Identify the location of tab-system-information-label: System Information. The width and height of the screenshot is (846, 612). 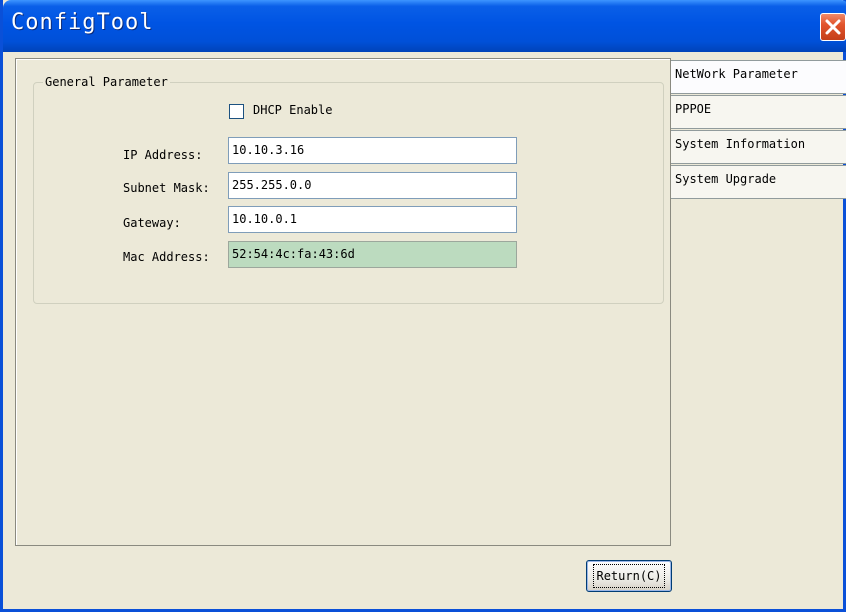
(740, 144).